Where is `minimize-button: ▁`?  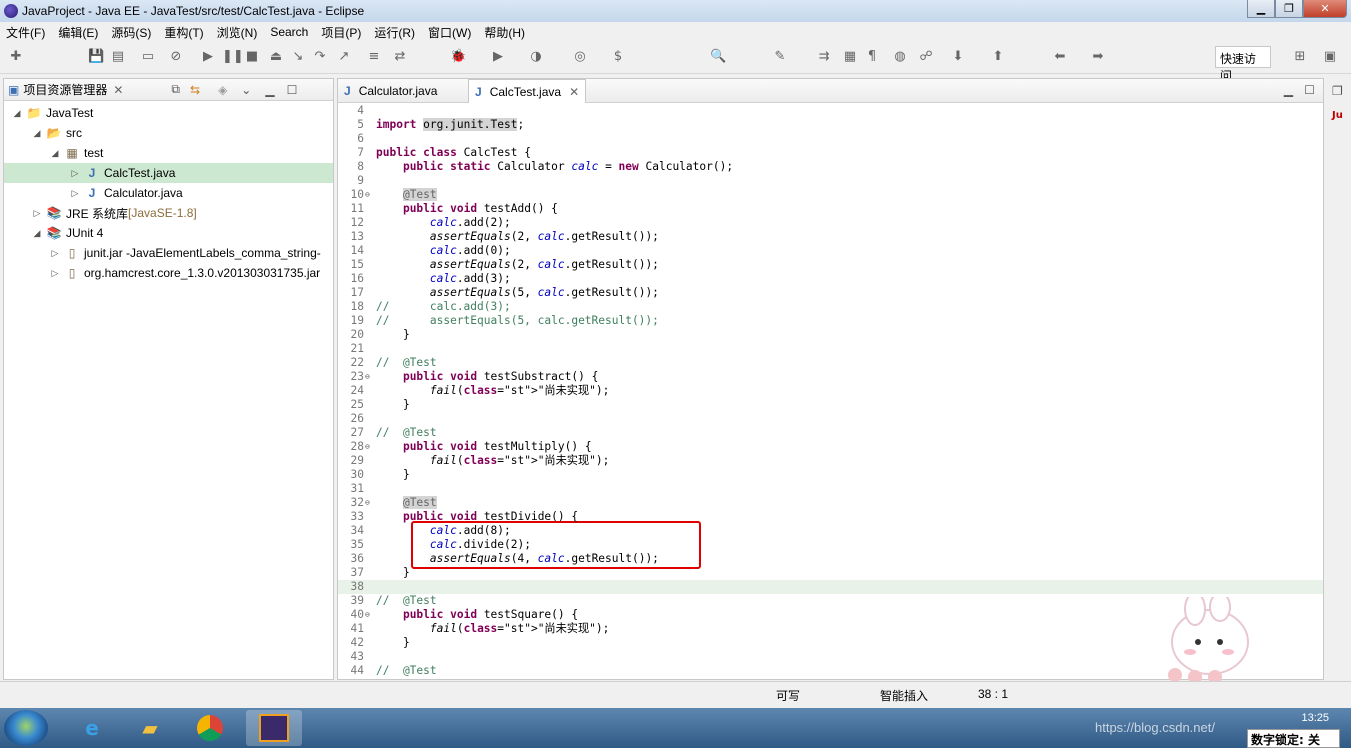 minimize-button: ▁ is located at coordinates (1261, 9).